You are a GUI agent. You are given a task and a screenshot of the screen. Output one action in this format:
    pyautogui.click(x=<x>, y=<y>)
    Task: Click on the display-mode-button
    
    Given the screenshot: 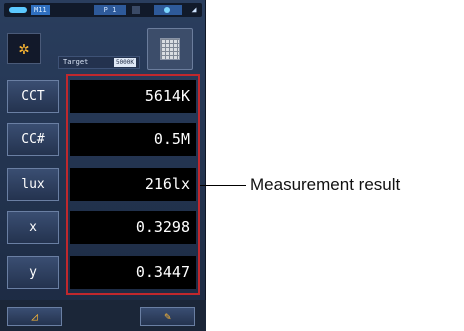 What is the action you would take?
    pyautogui.click(x=170, y=49)
    